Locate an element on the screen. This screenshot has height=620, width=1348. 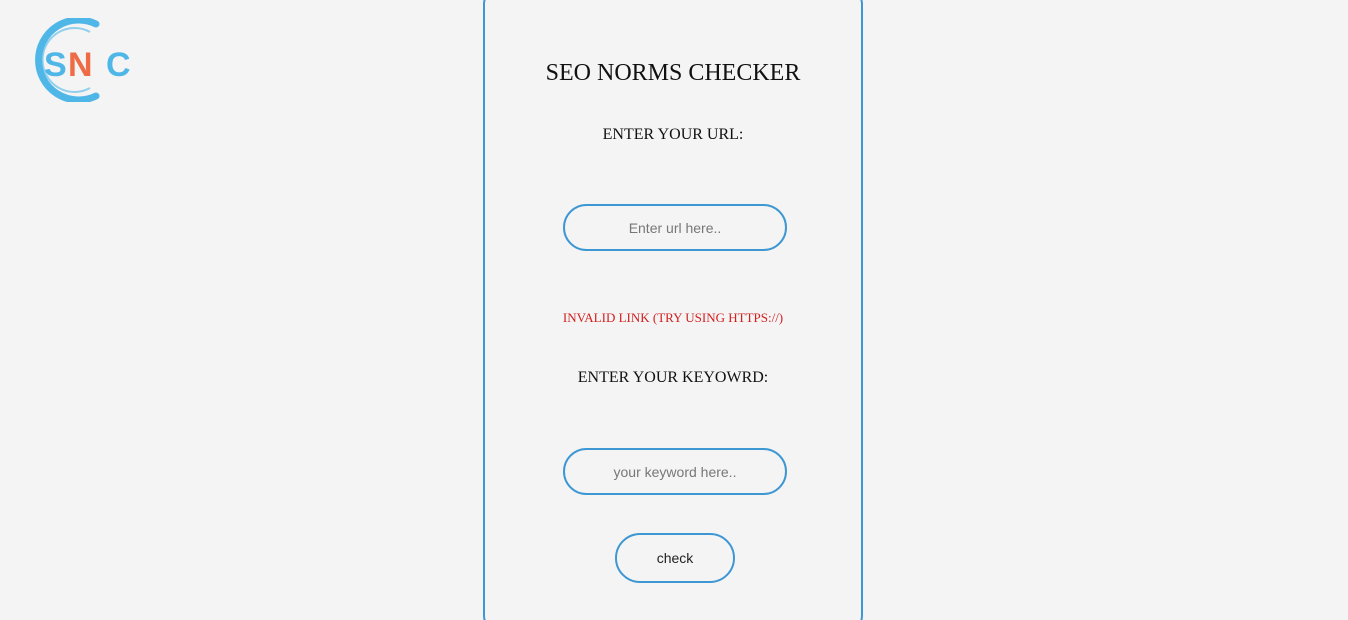
logo-letter-c: C is located at coordinates (118, 65).